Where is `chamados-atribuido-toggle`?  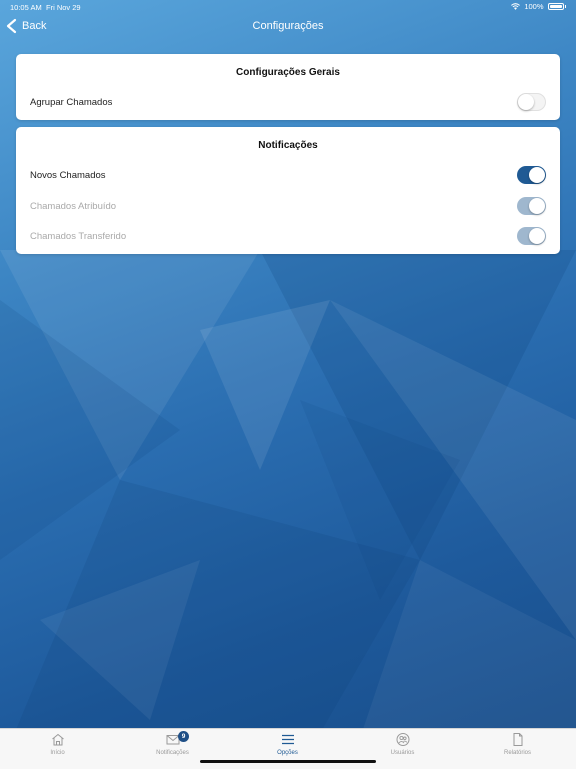
chamados-atribuido-toggle is located at coordinates (531, 206).